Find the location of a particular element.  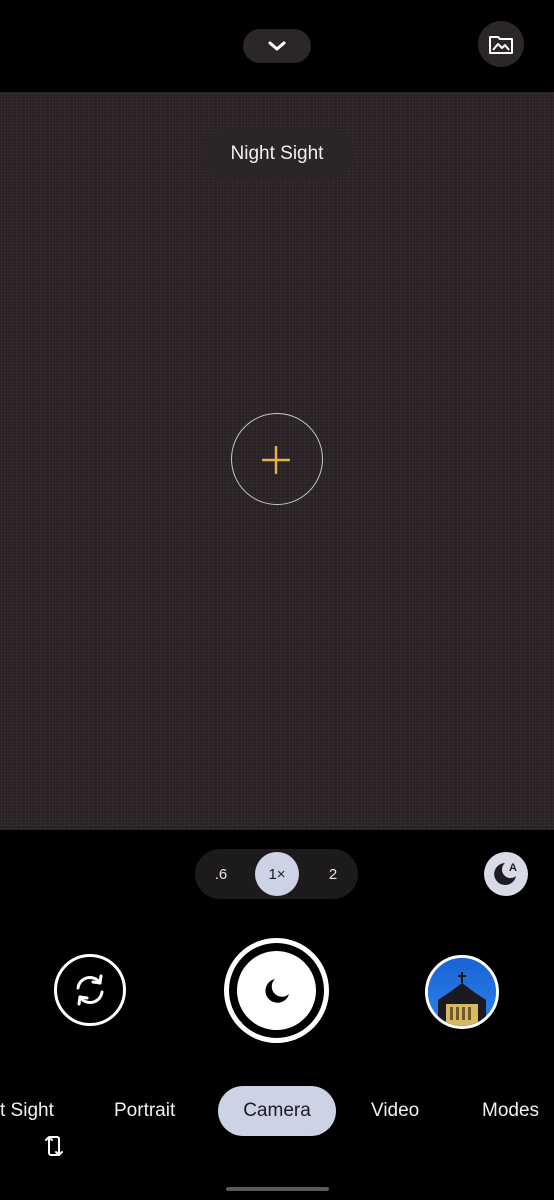

rotate-device-icon is located at coordinates (54, 1146).